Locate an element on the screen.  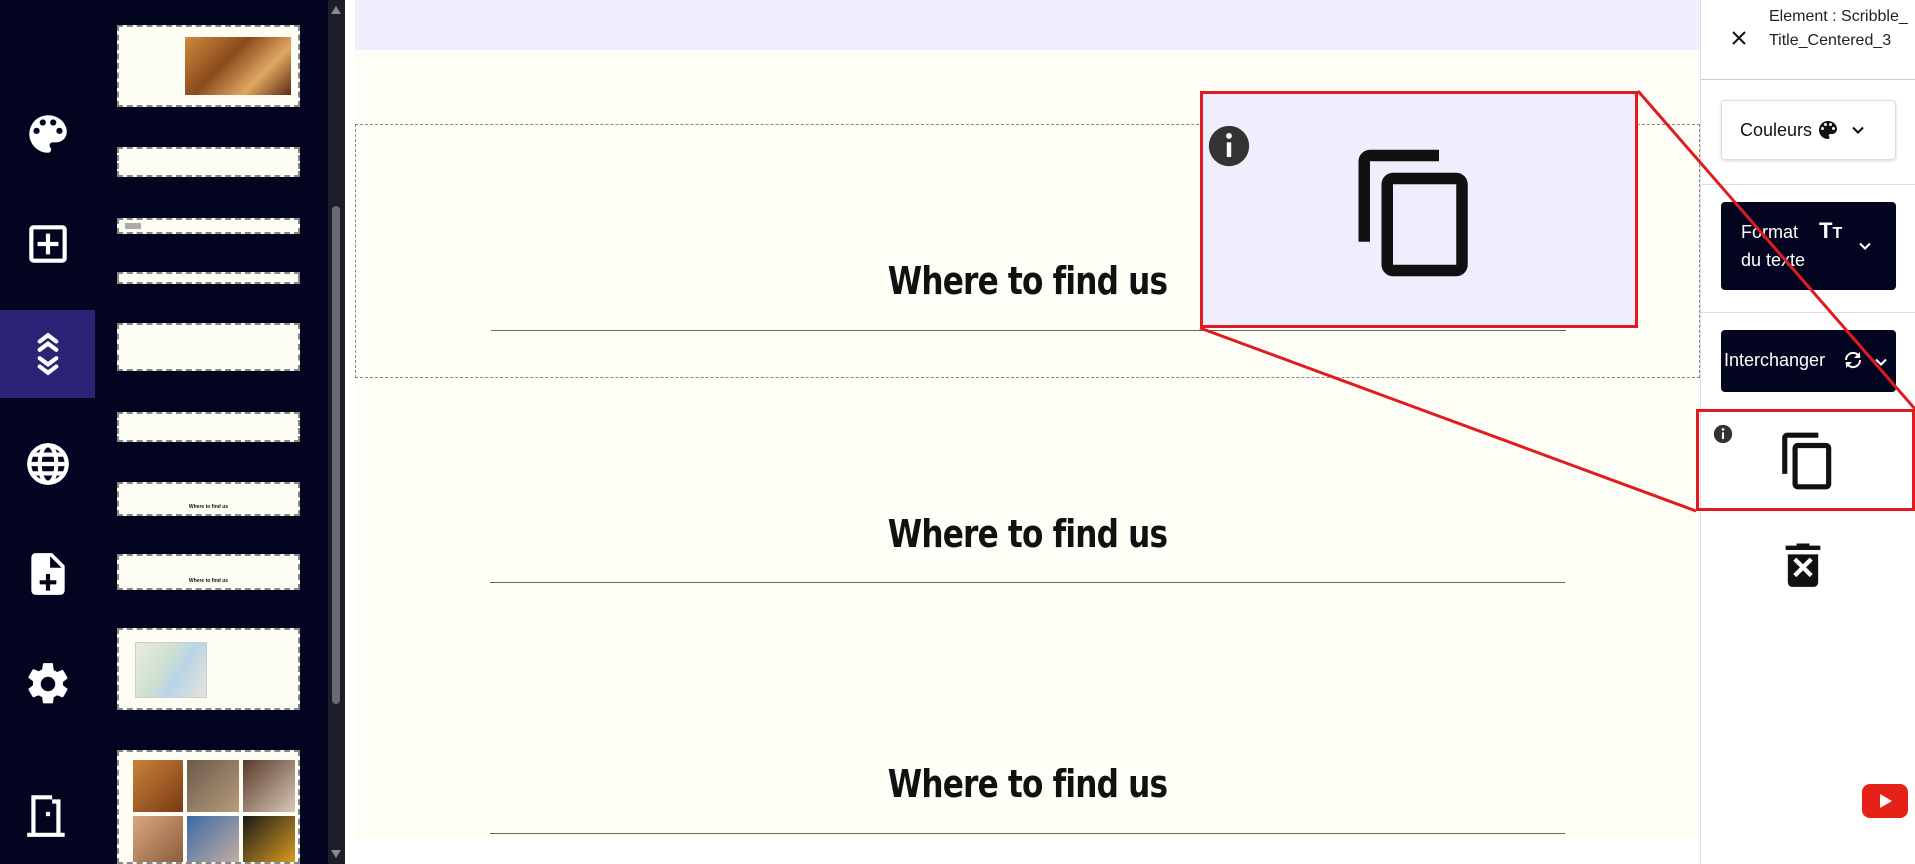
text-format-button: Format du texte TT is located at coordinates (1808, 246).